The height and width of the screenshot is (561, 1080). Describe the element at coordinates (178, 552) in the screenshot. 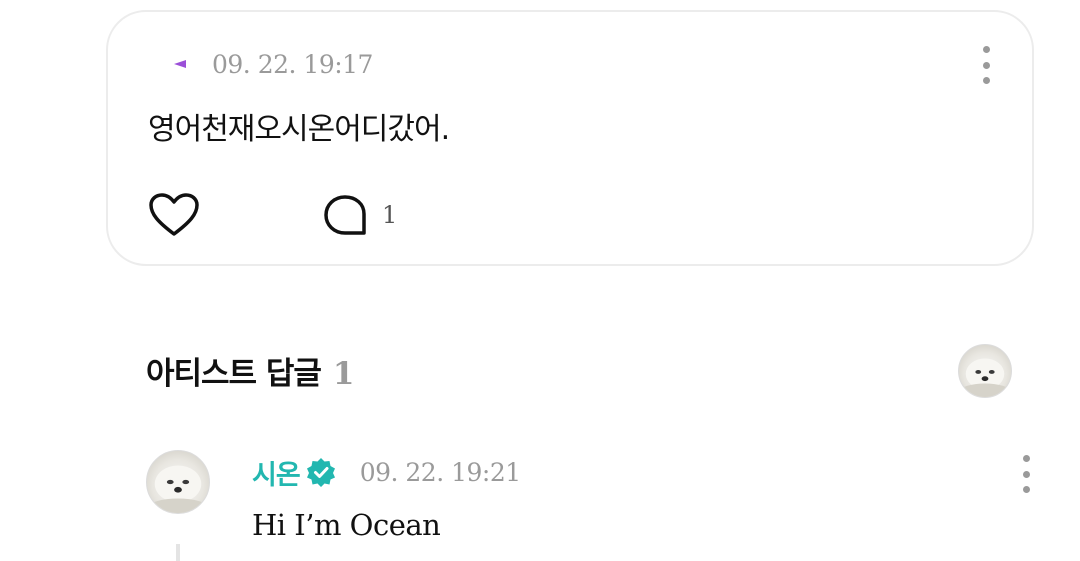

I see `thread-connector-line` at that location.